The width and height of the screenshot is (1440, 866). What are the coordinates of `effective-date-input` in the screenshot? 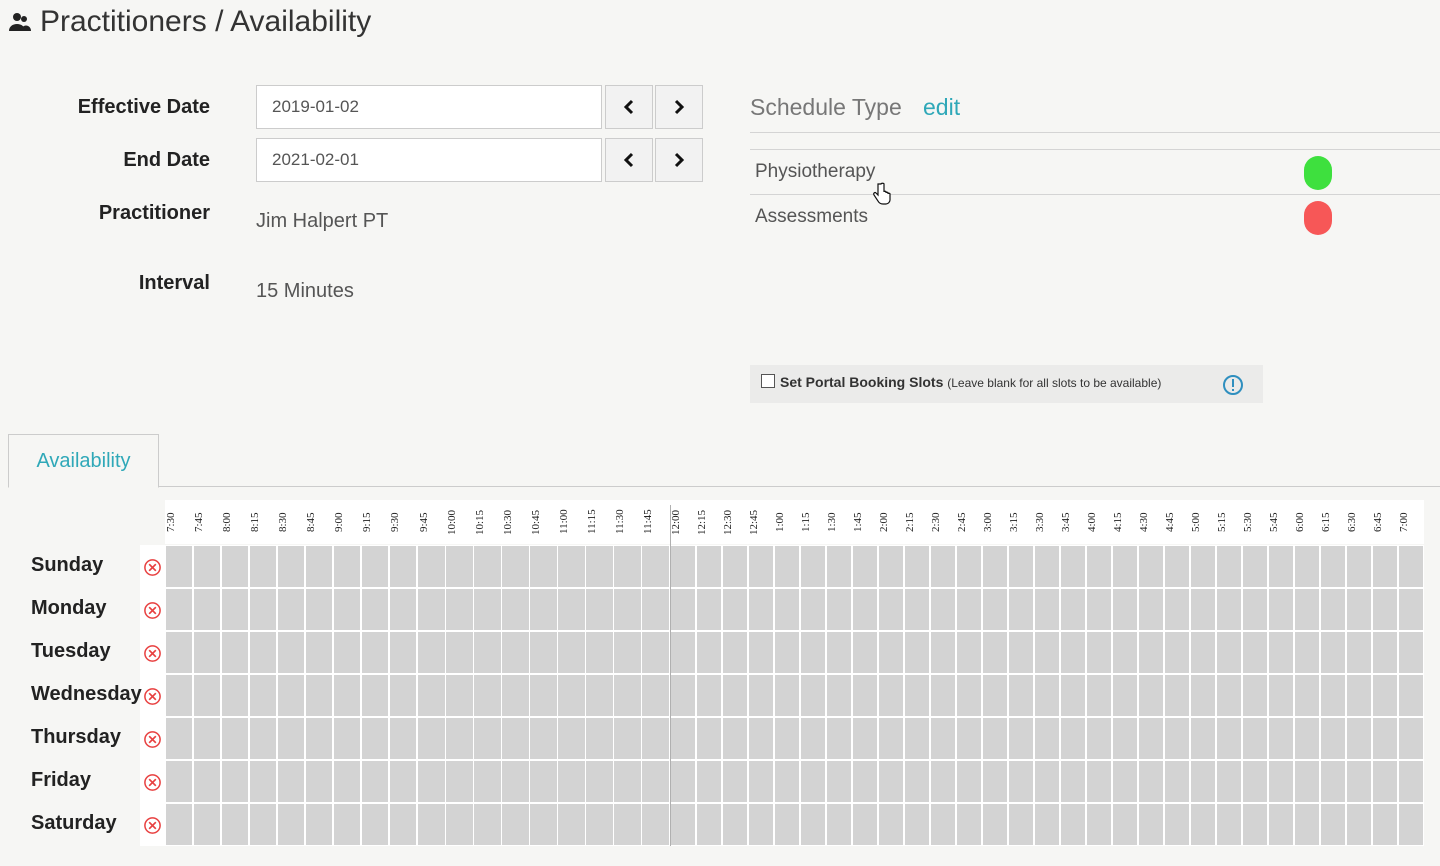 It's located at (429, 107).